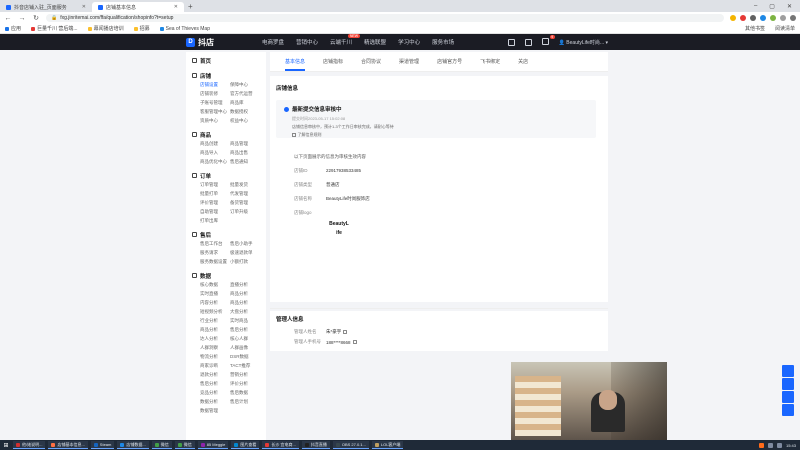  Describe the element at coordinates (215, 303) in the screenshot. I see `sidebar-item: 内容分析` at that location.